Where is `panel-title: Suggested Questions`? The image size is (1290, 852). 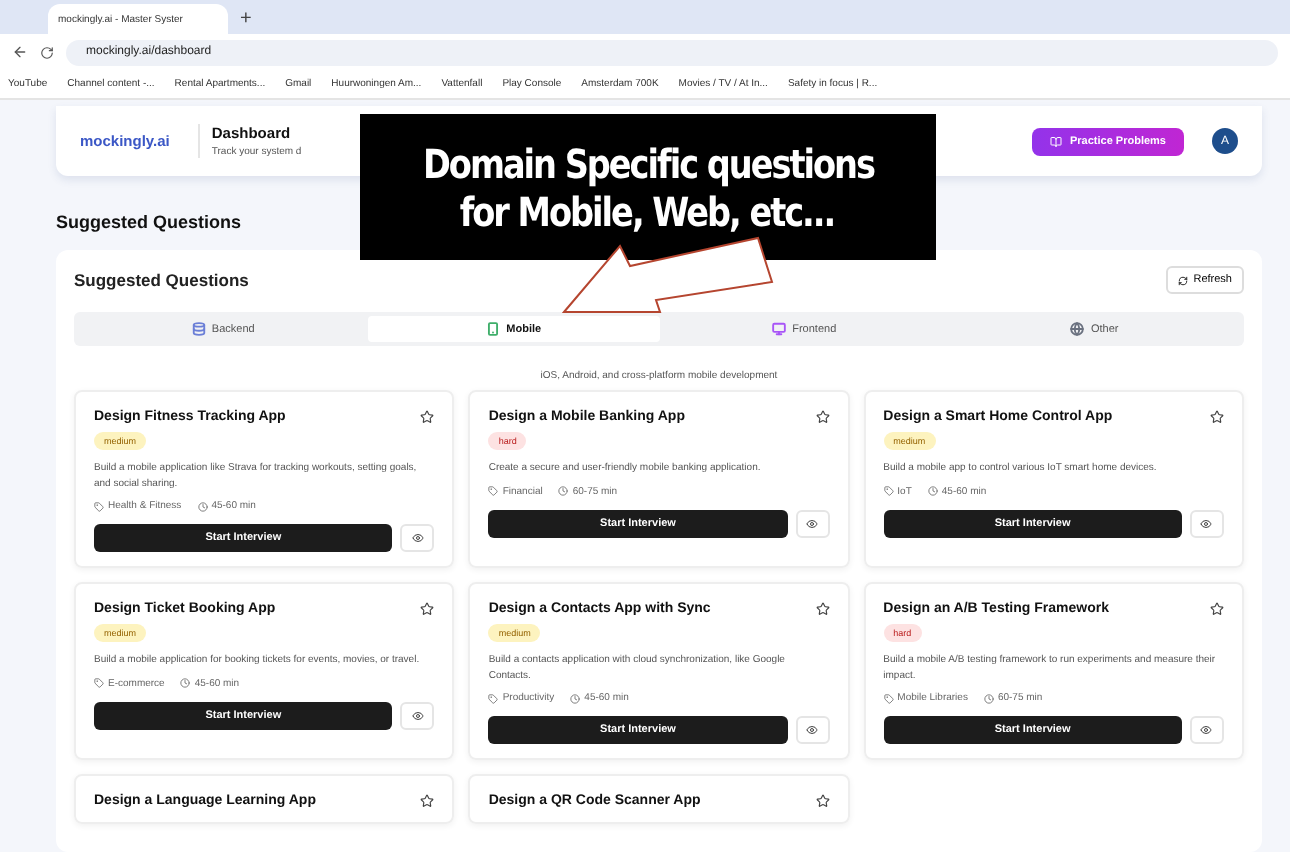 panel-title: Suggested Questions is located at coordinates (161, 280).